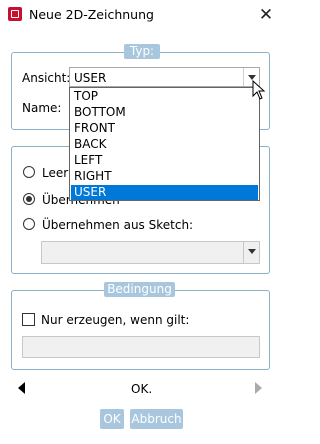 Image resolution: width=320 pixels, height=444 pixels. Describe the element at coordinates (164, 128) in the screenshot. I see `dropdown-option-front: FRONT` at that location.